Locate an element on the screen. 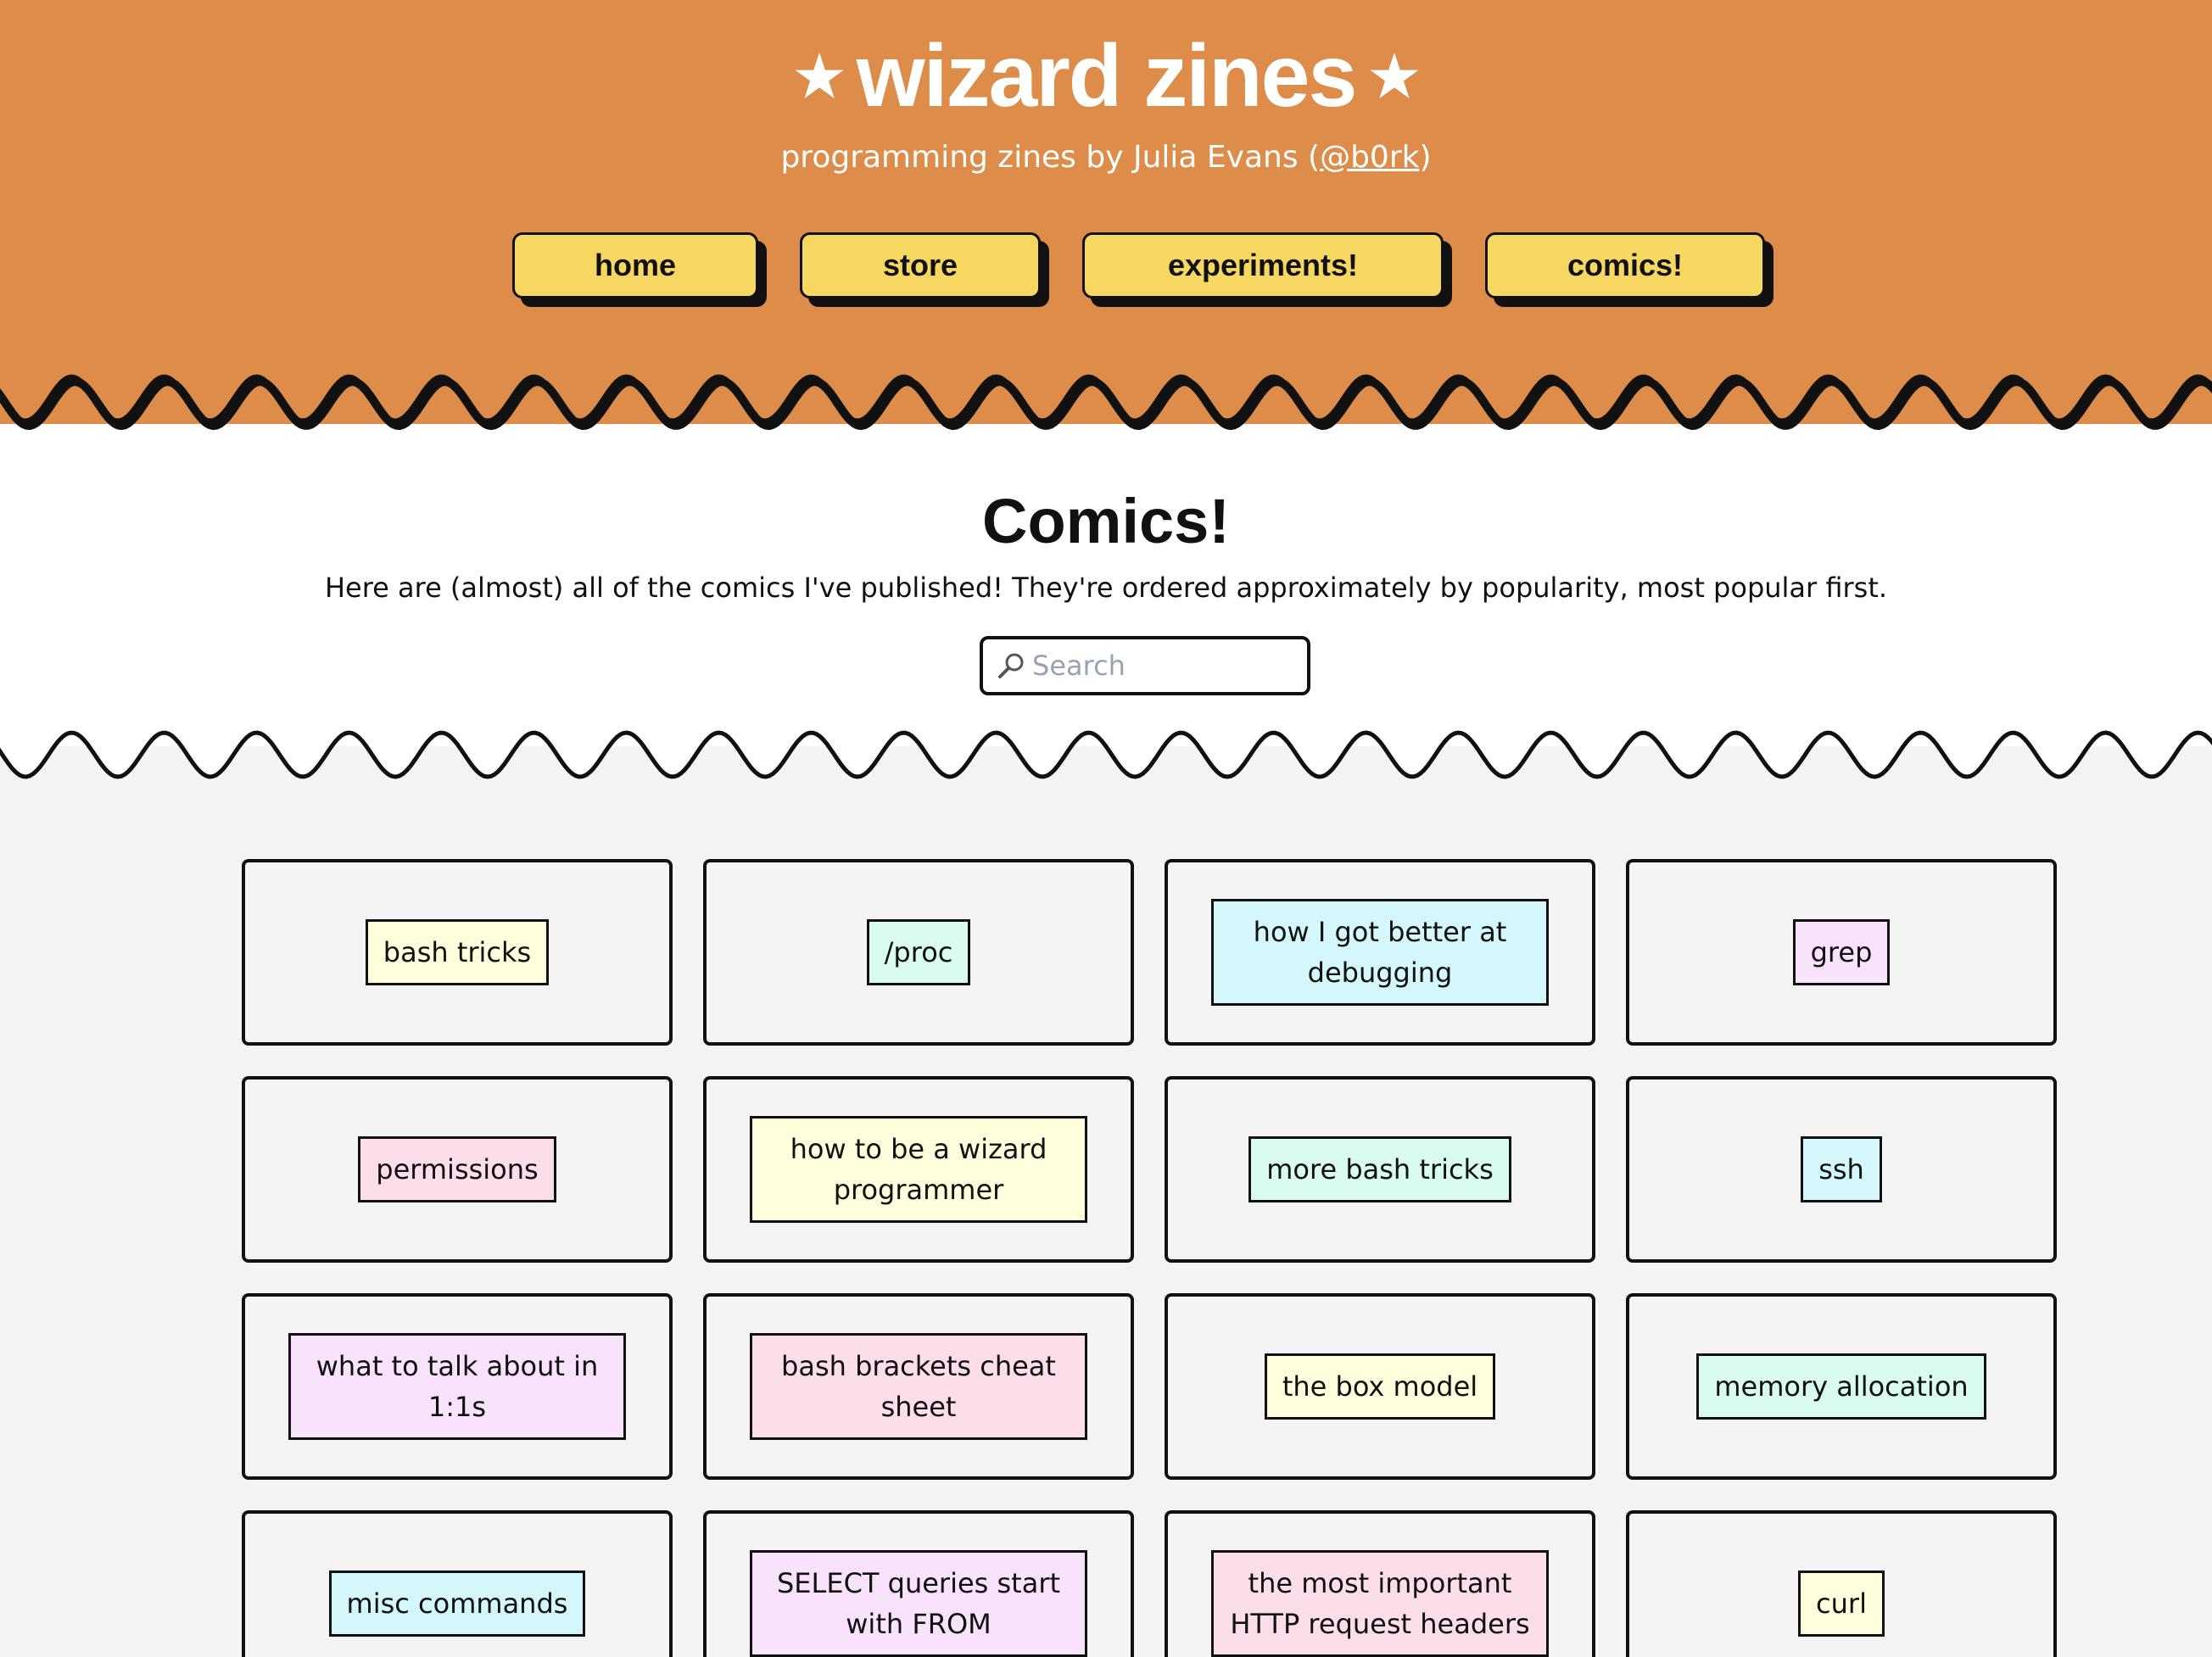 This screenshot has height=1657, width=2212. comic-title: the box model is located at coordinates (1380, 1386).